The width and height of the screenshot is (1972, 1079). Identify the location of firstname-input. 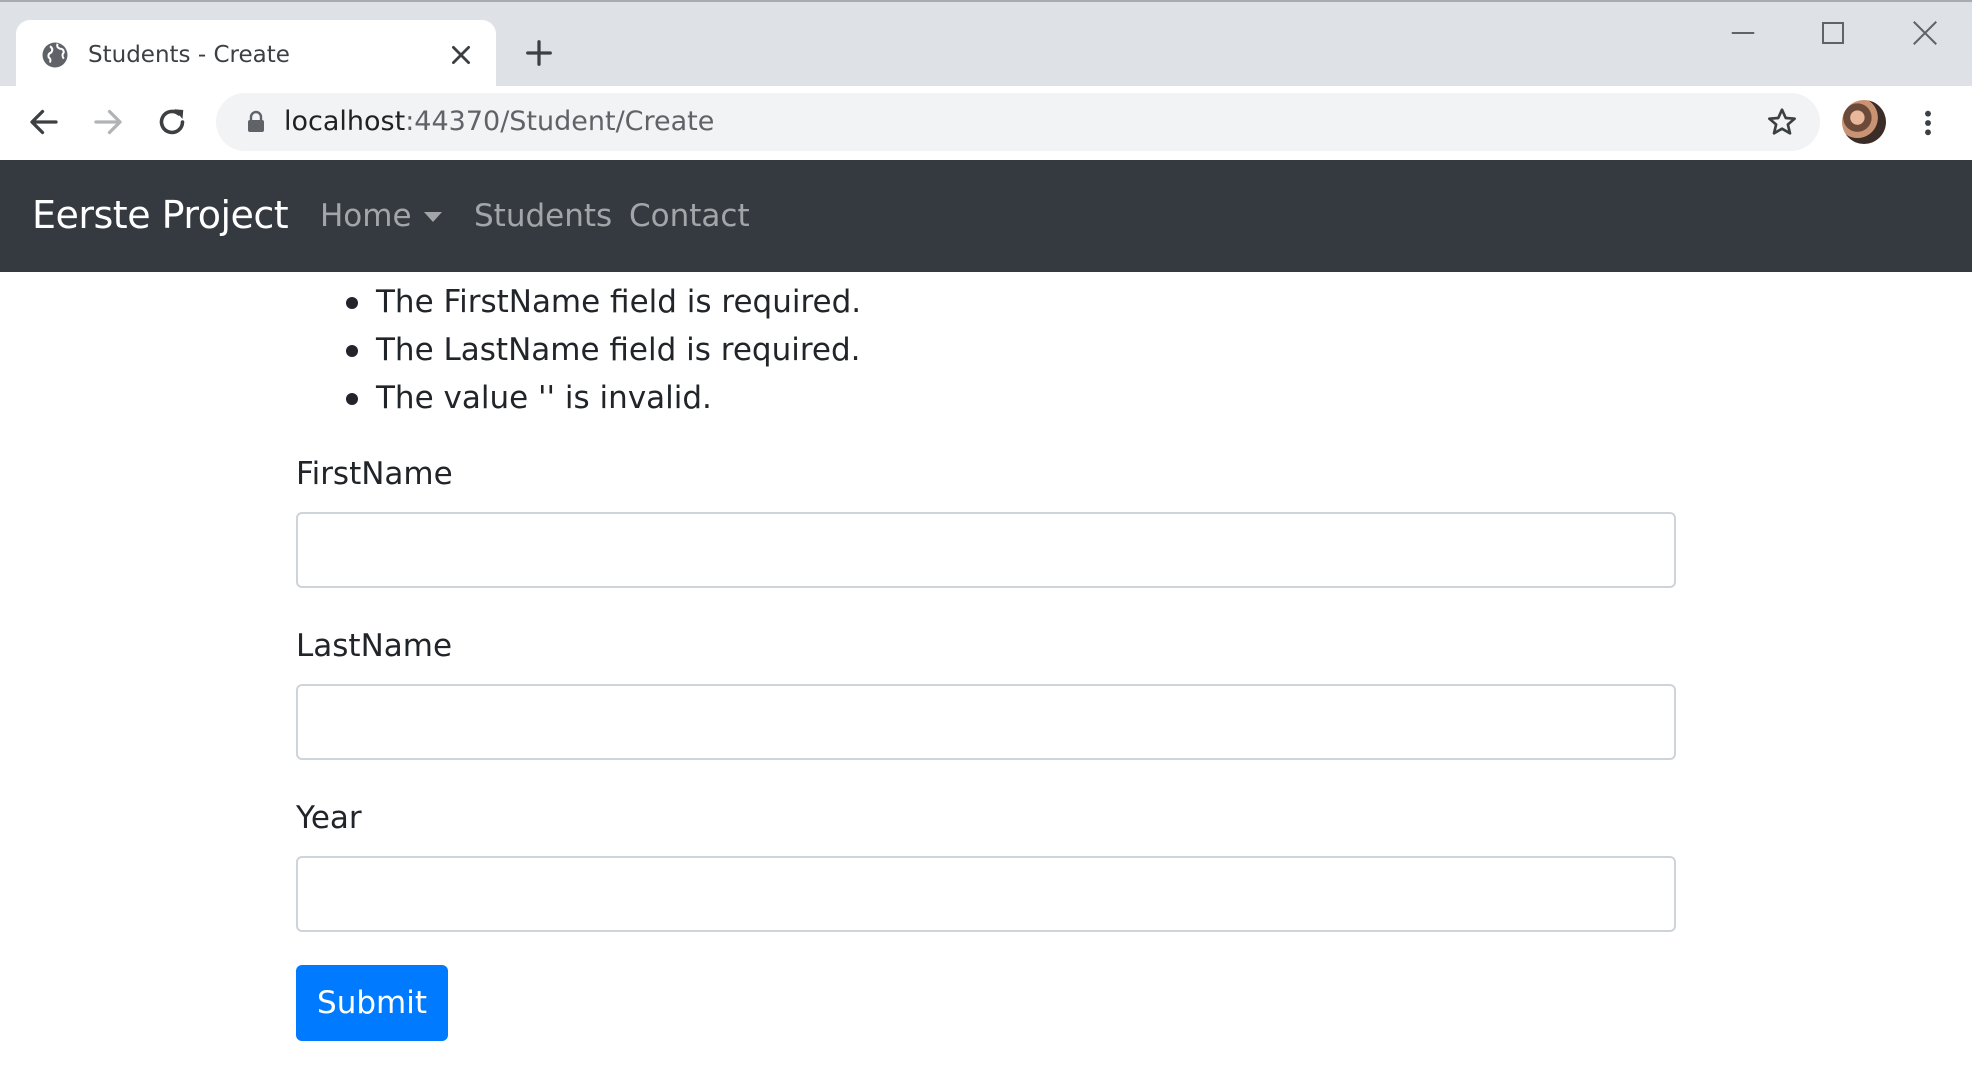
(986, 550).